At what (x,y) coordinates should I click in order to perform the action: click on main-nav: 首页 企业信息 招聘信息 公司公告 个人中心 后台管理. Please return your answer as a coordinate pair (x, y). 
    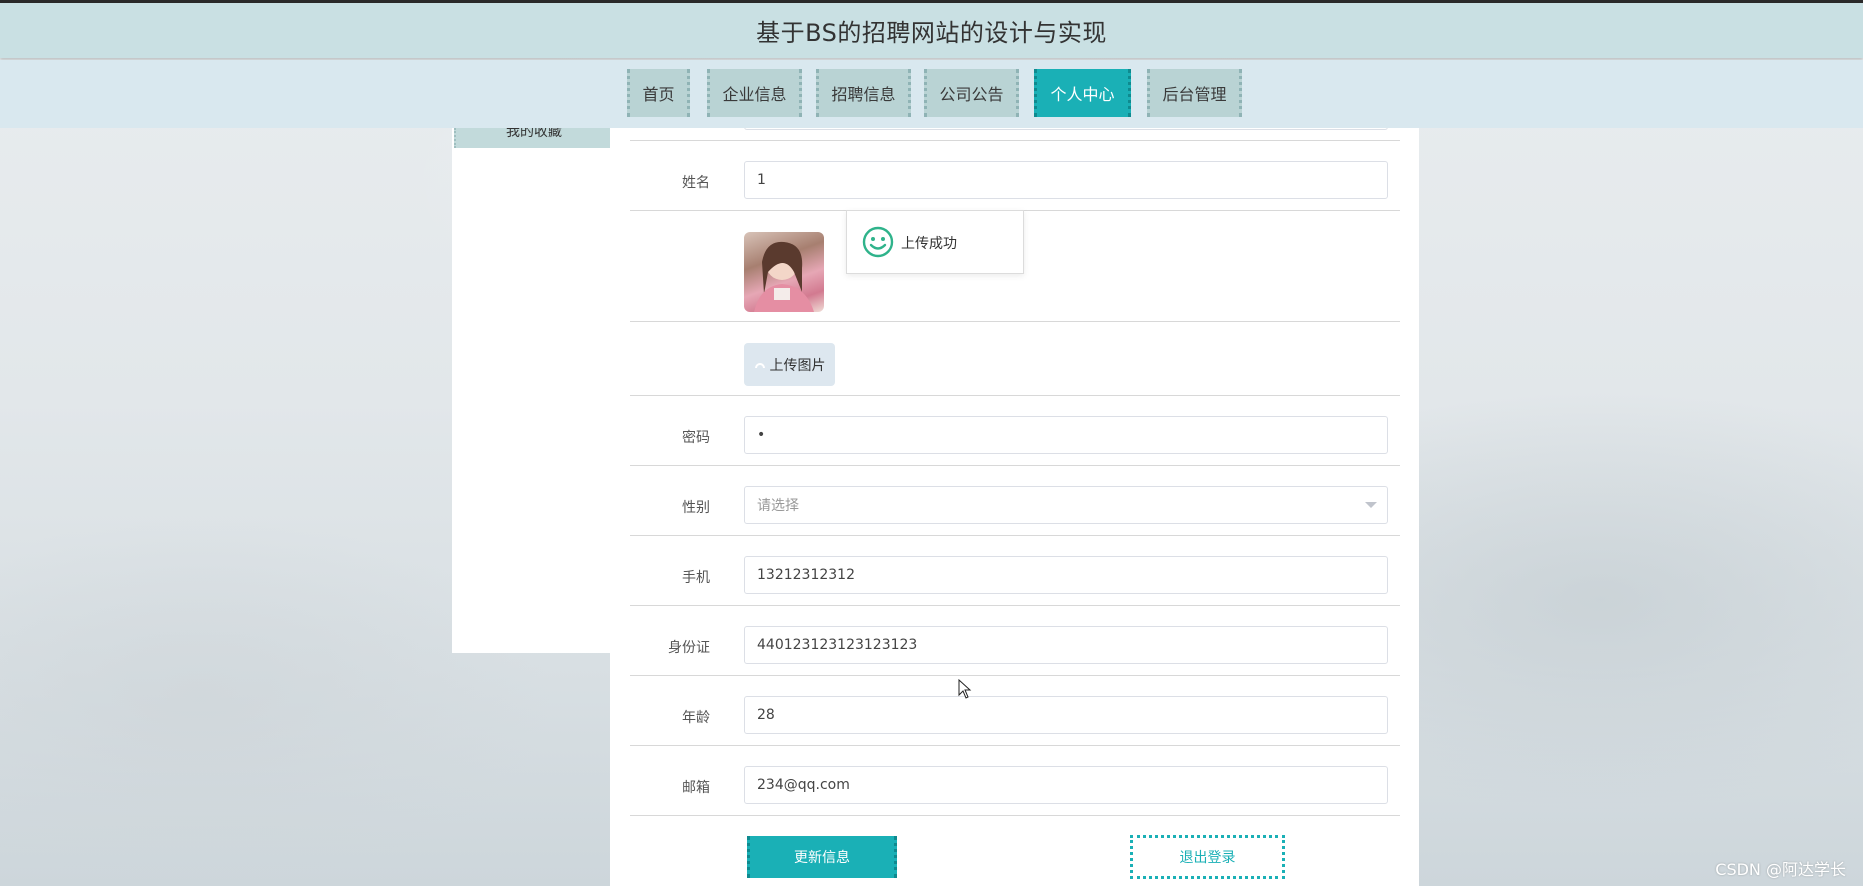
    Looking at the image, I should click on (931, 94).